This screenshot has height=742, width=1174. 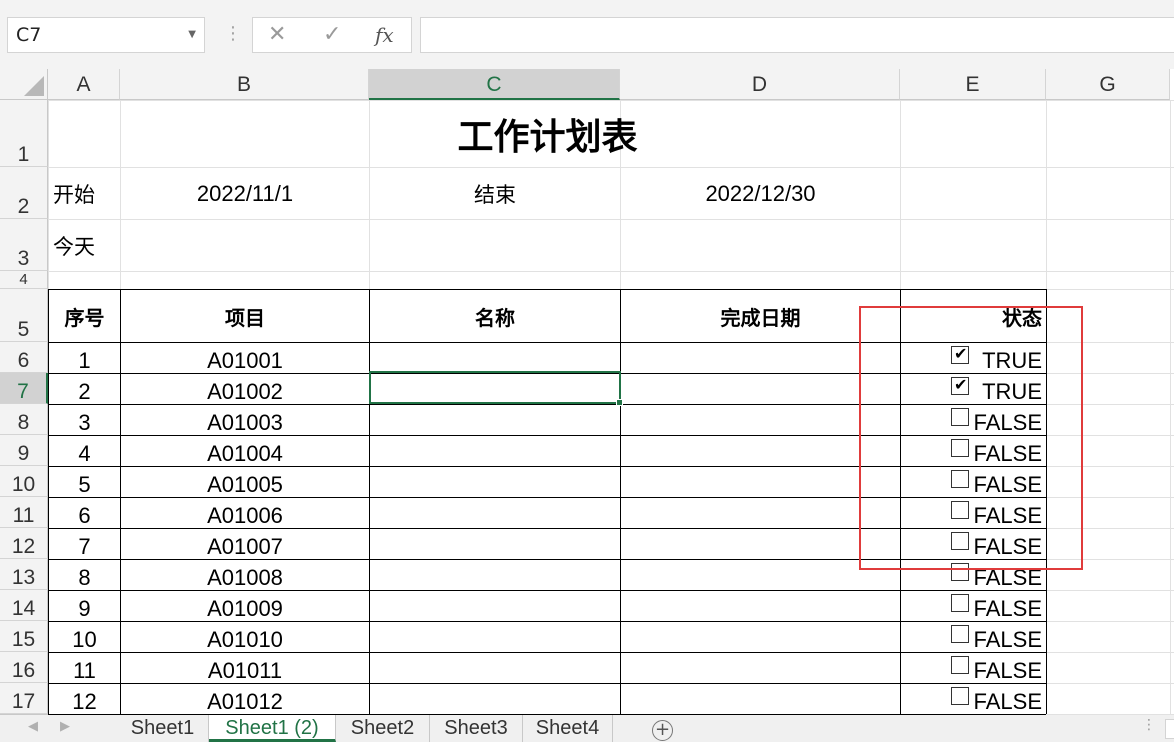 What do you see at coordinates (760, 193) in the screenshot?
I see `end-date: 2022/12/30` at bounding box center [760, 193].